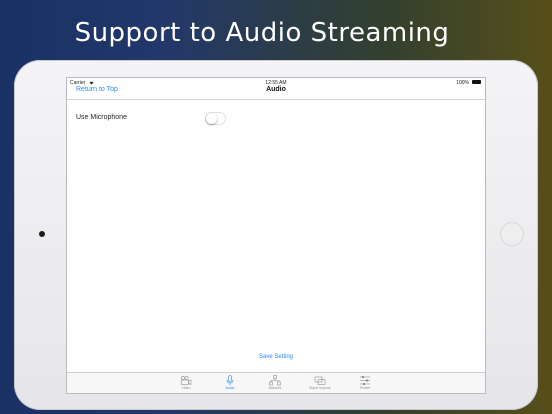 The width and height of the screenshot is (552, 414). What do you see at coordinates (320, 388) in the screenshot?
I see `tab-super-impose-label: Super Impose` at bounding box center [320, 388].